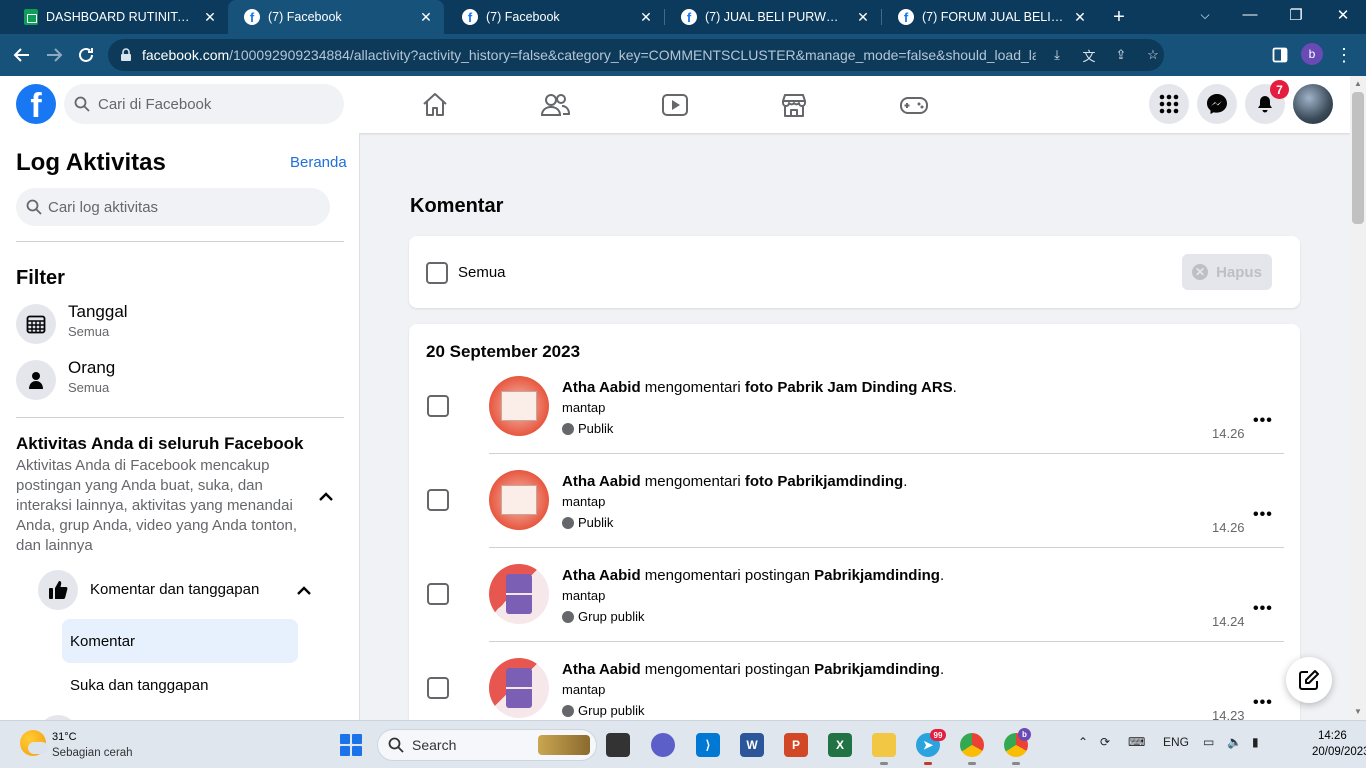  I want to click on clock-time: 14:26, so click(1332, 736).